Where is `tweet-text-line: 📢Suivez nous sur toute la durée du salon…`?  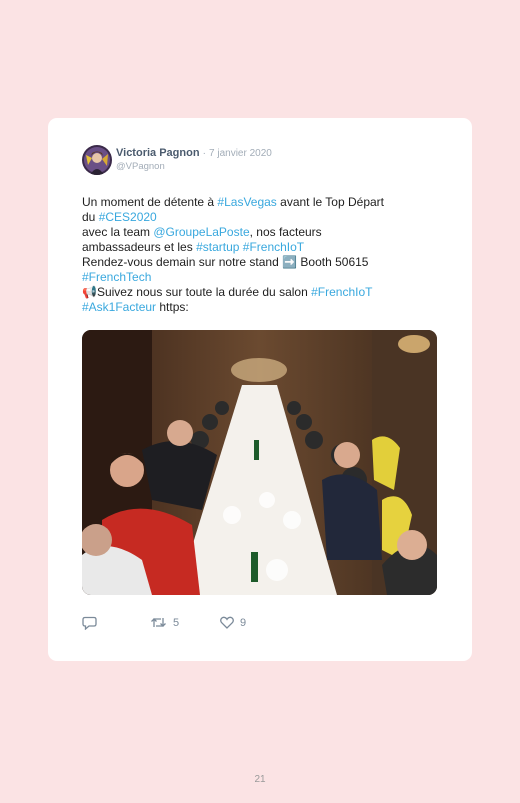 tweet-text-line: 📢Suivez nous sur toute la durée du salon… is located at coordinates (267, 292).